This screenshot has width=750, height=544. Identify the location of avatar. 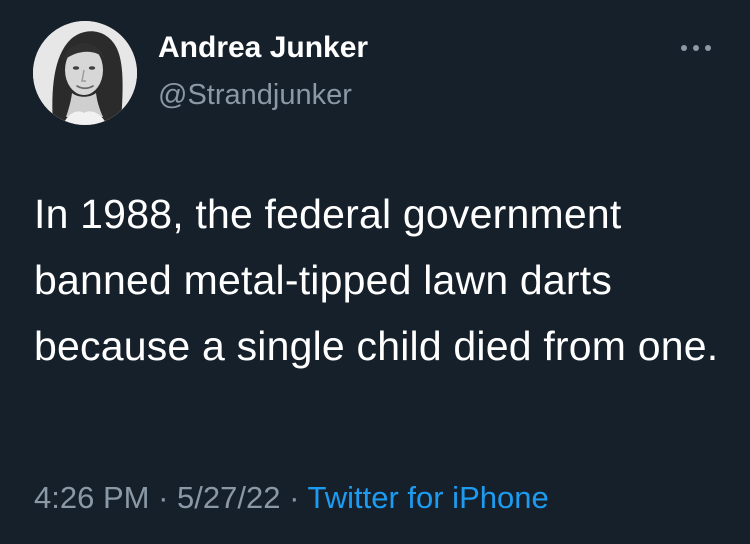
(85, 73).